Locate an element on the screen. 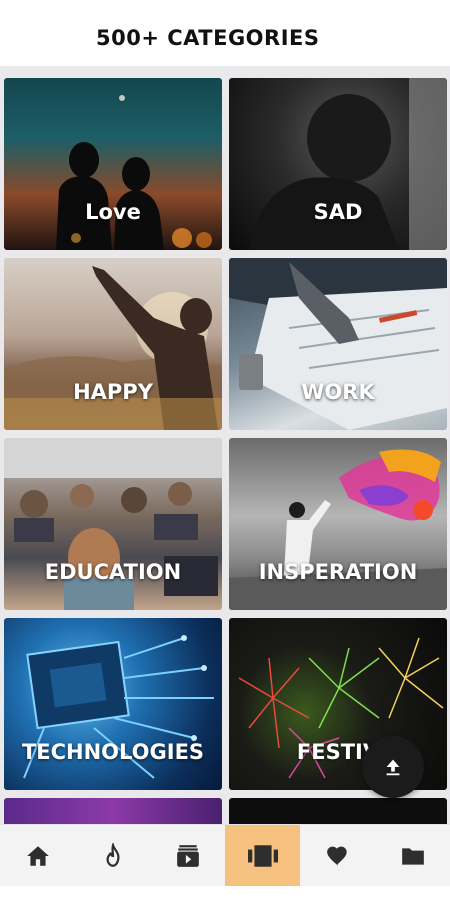 The width and height of the screenshot is (450, 900). home-icon is located at coordinates (37, 855).